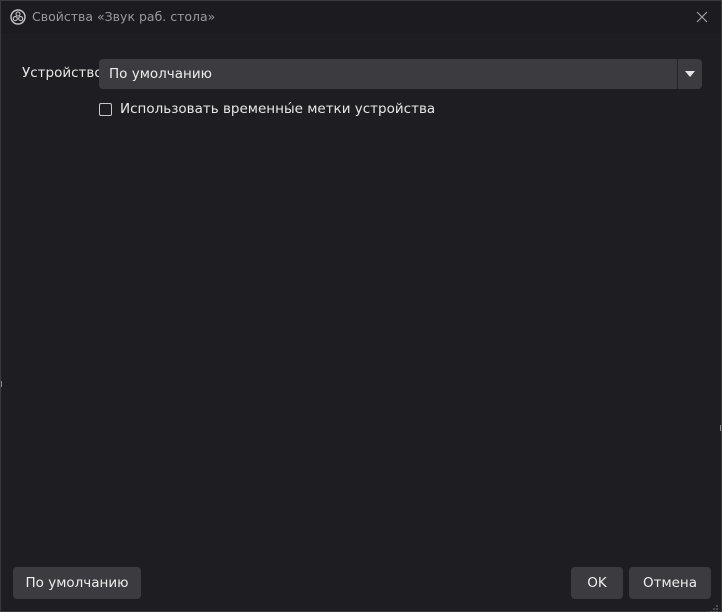  Describe the element at coordinates (1, 384) in the screenshot. I see `left-edge-mark` at that location.